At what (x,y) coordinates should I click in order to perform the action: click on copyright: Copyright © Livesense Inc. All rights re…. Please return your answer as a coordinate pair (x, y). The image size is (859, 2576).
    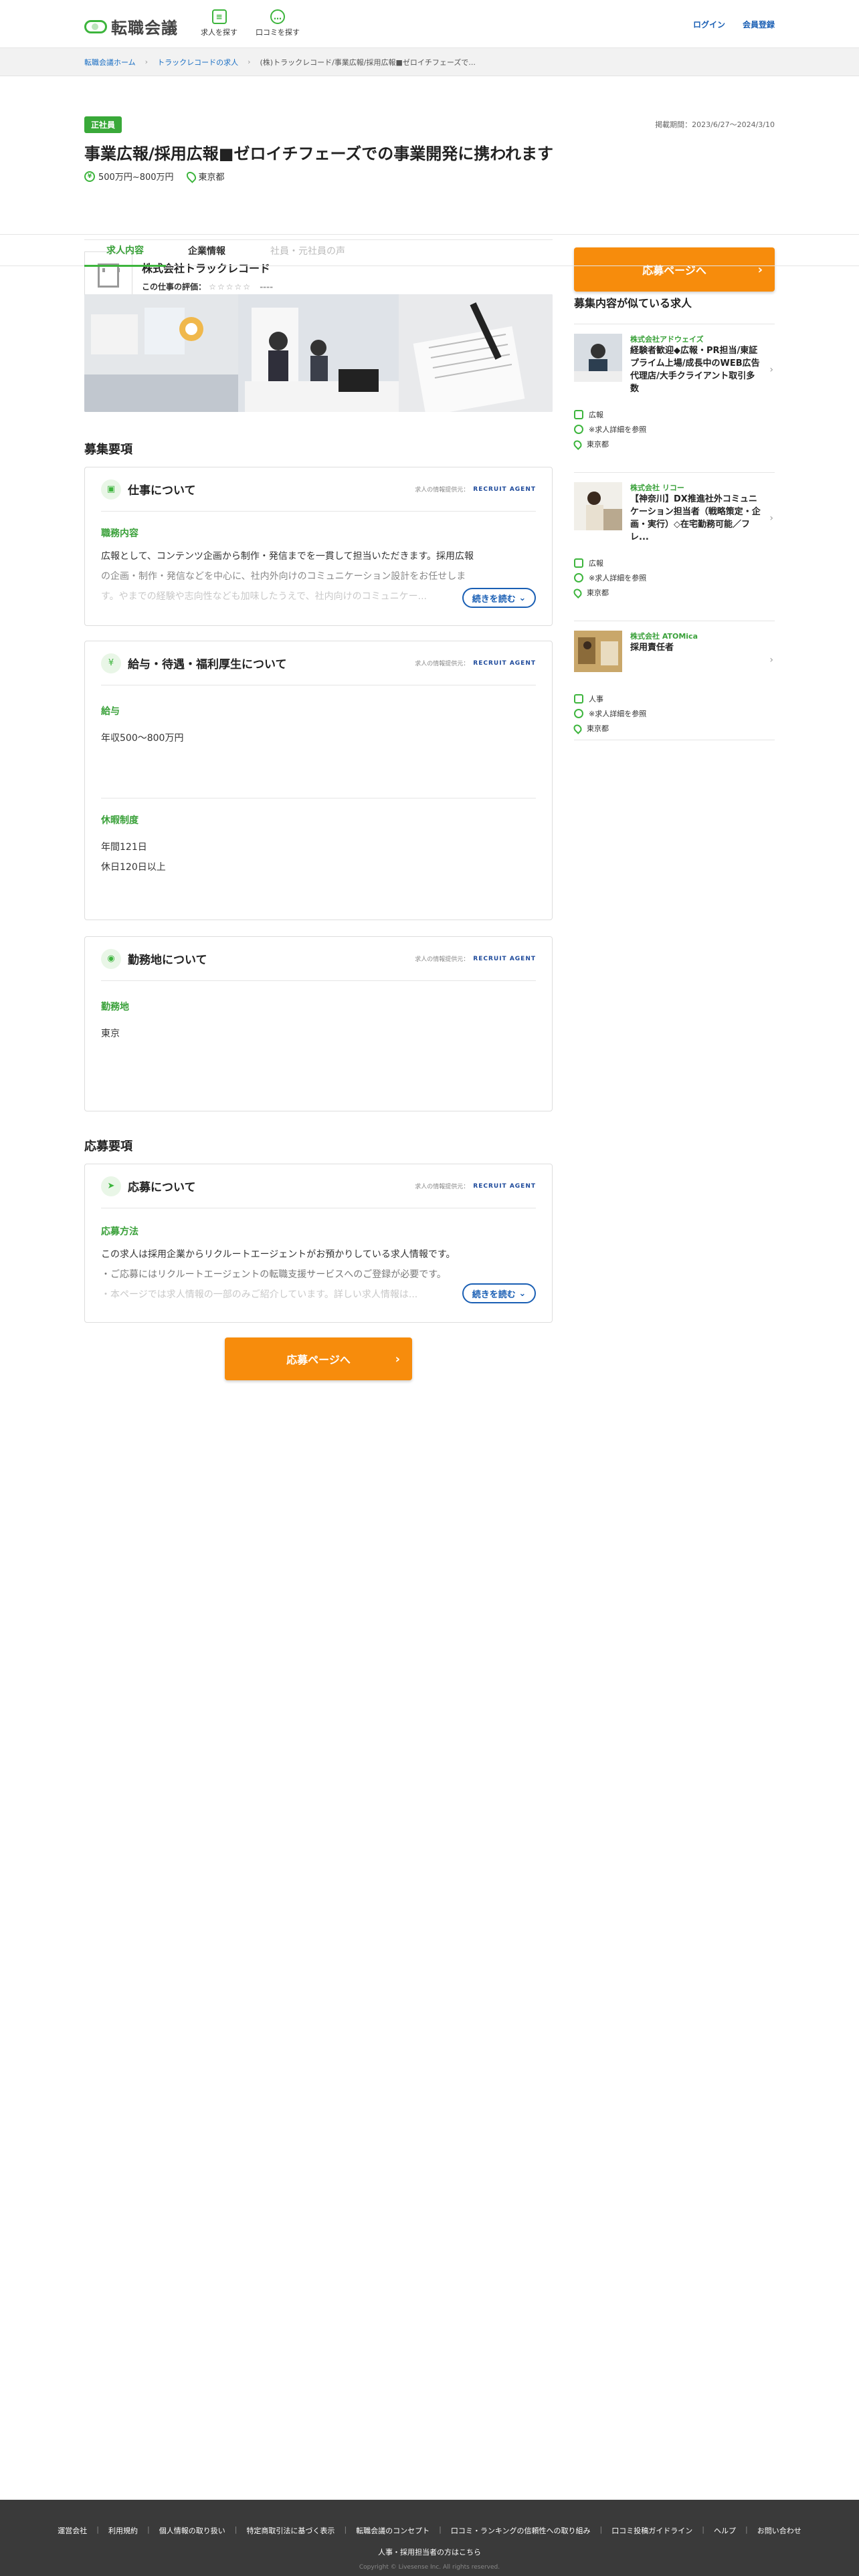
    Looking at the image, I should click on (429, 2568).